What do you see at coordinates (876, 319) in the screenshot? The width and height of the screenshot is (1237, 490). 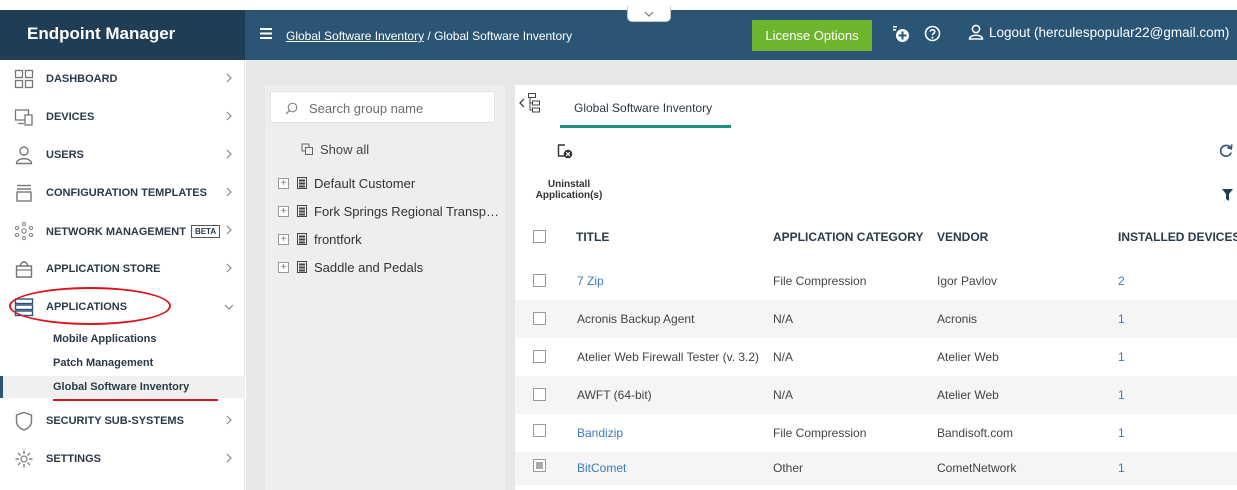 I see `table-row: Acronis Backup Agent N/A Acronis 1` at bounding box center [876, 319].